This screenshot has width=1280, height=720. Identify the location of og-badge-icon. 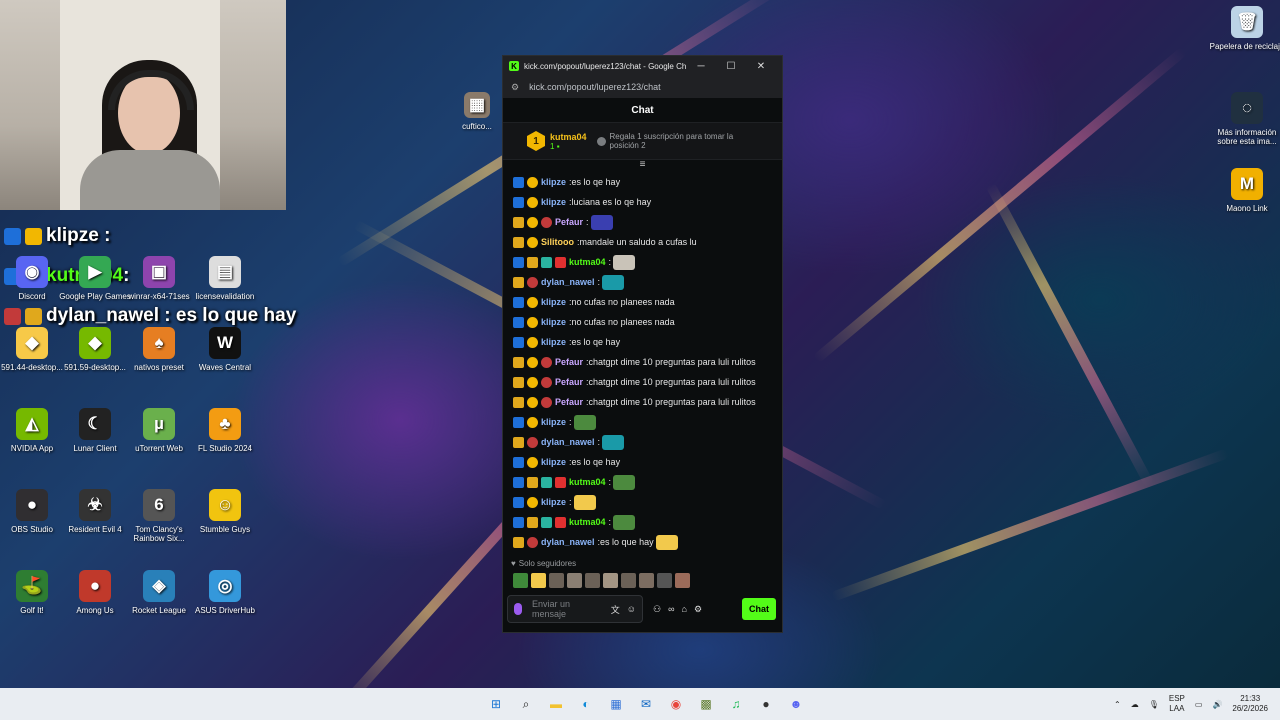
(546, 262).